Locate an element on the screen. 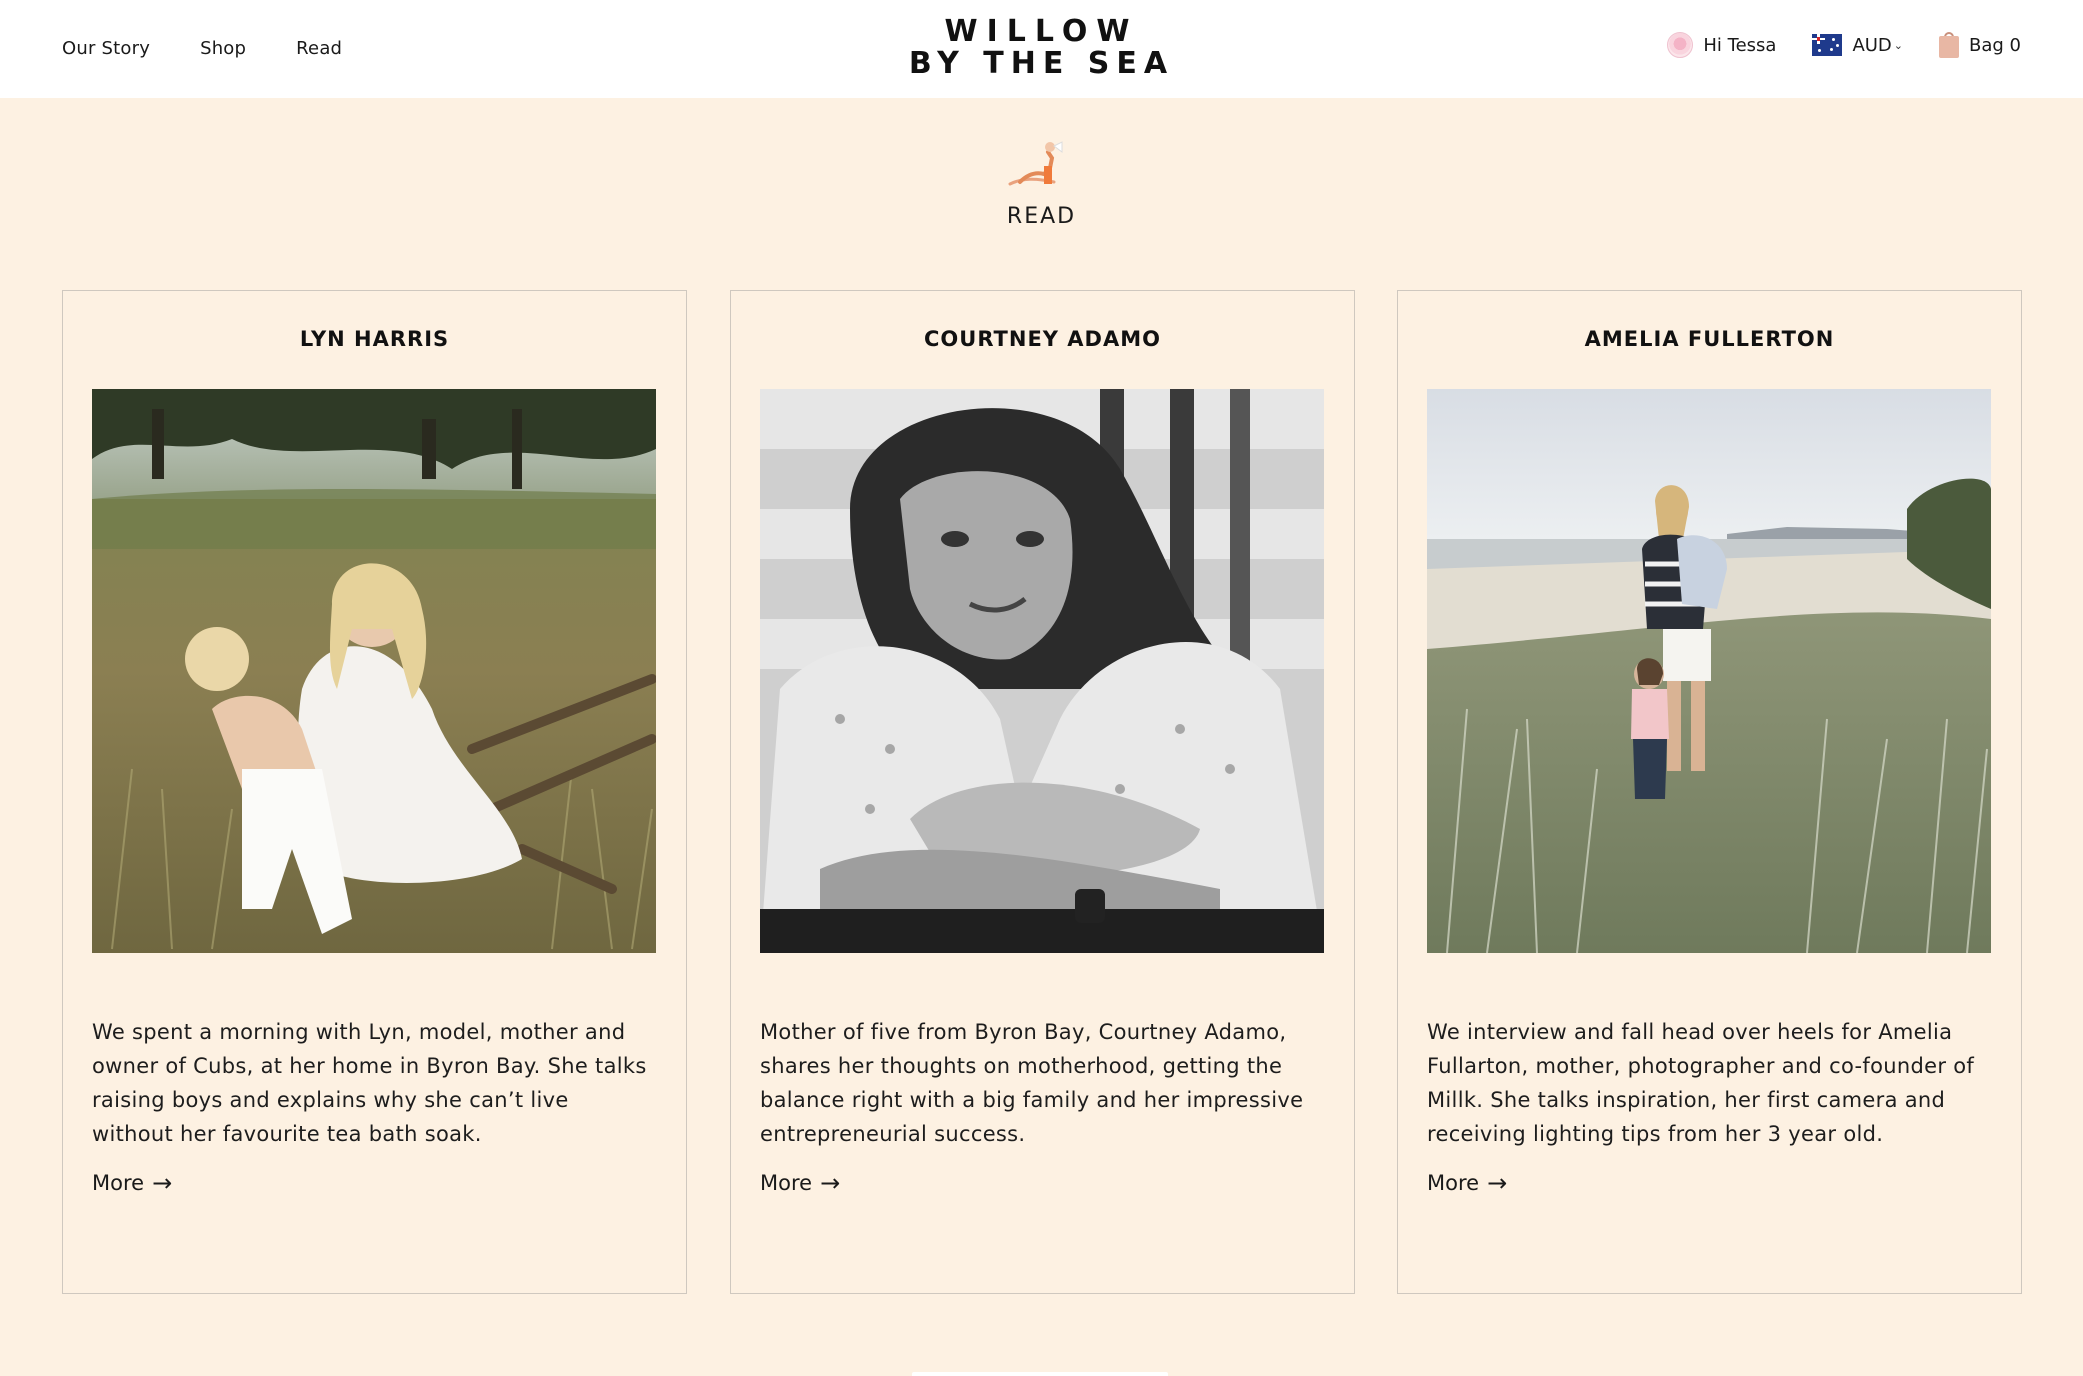 The width and height of the screenshot is (2083, 1376). user-greeting: Hi Tessa is located at coordinates (1740, 45).